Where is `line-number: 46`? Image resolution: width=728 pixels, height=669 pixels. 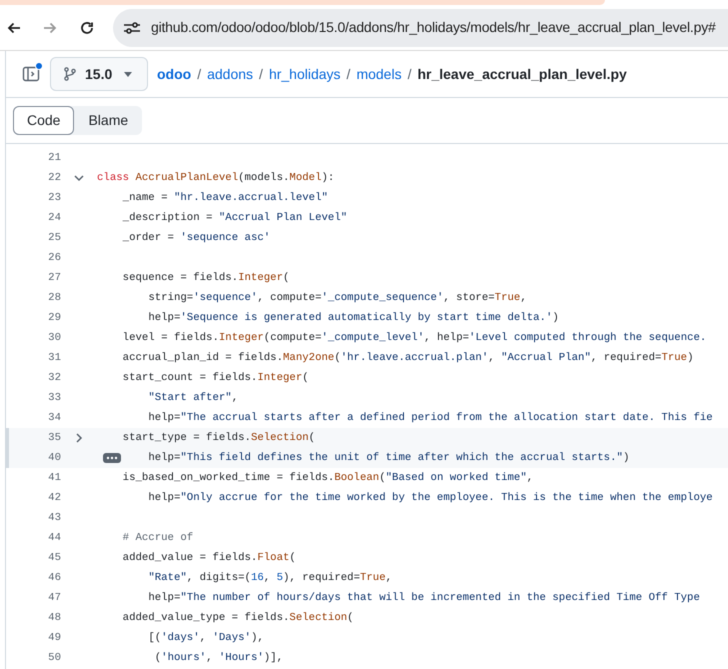
line-number: 46 is located at coordinates (54, 578).